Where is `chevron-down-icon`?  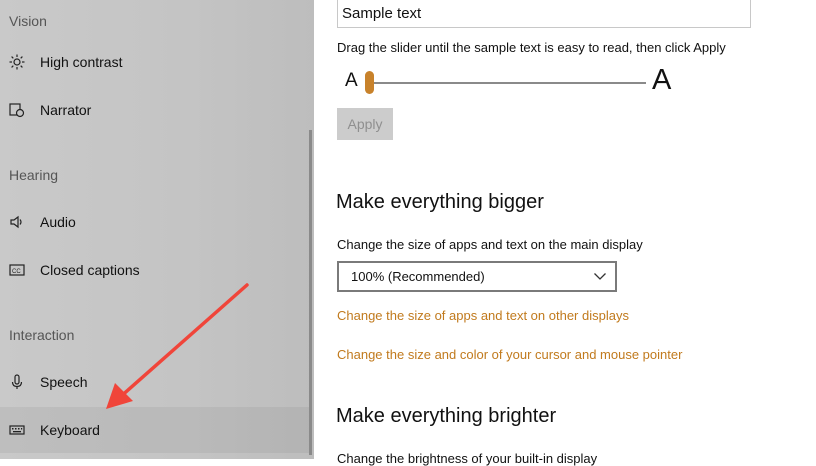 chevron-down-icon is located at coordinates (600, 276).